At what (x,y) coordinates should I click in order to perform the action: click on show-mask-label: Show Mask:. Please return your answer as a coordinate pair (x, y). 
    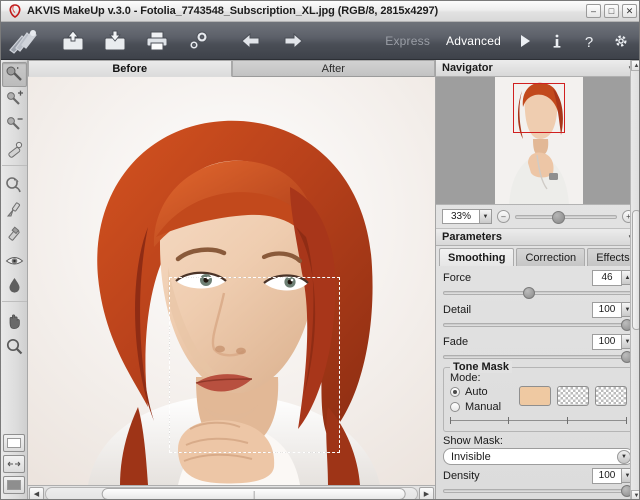
    Looking at the image, I should click on (473, 441).